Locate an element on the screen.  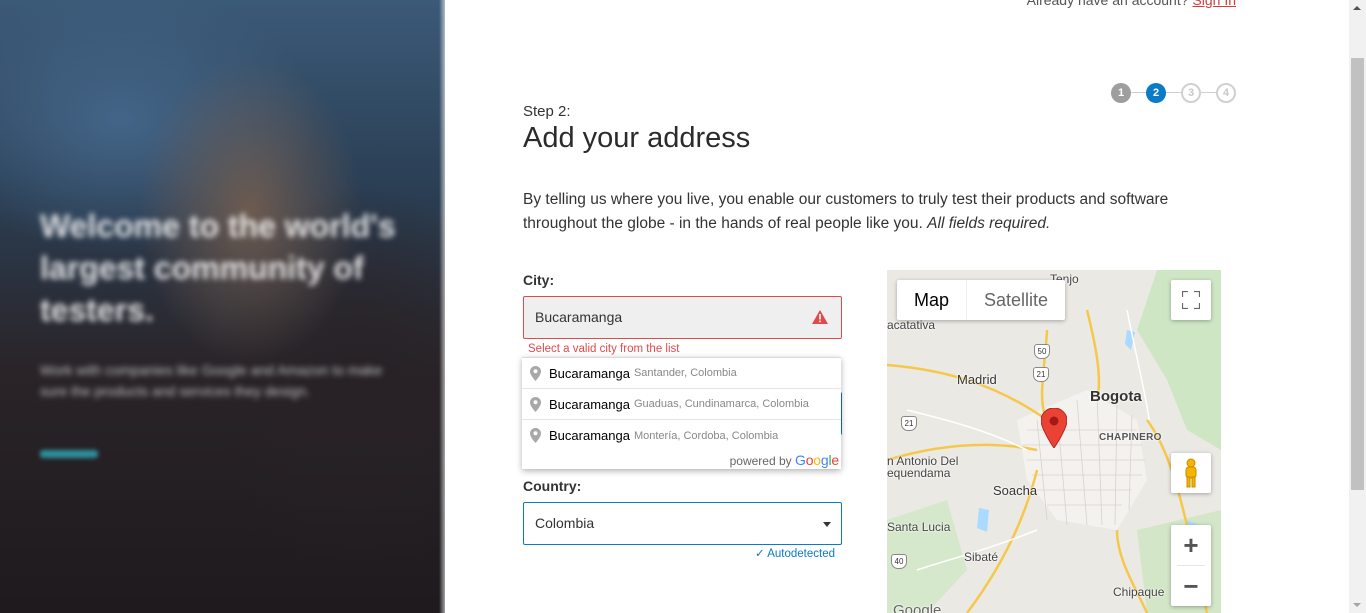
chevron-down-icon is located at coordinates (827, 524).